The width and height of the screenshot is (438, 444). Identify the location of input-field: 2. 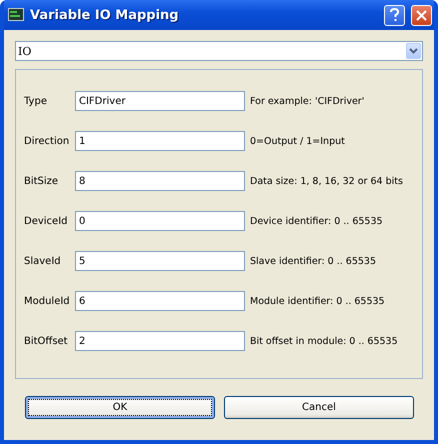
(160, 341).